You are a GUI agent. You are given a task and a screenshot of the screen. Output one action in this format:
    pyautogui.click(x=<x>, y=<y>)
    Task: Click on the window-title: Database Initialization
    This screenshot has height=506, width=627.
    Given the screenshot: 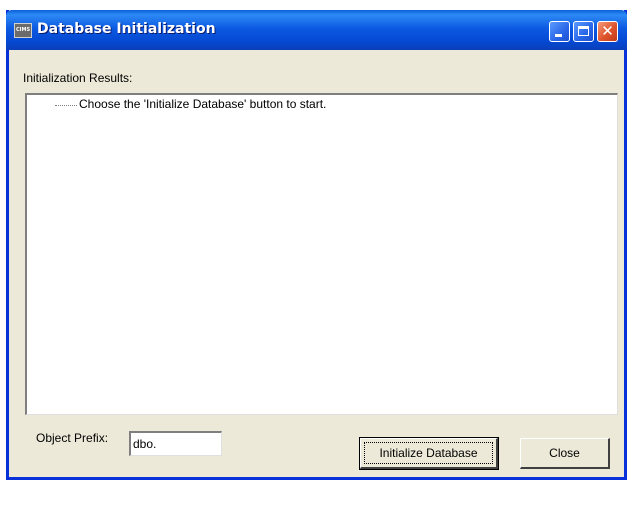 What is the action you would take?
    pyautogui.click(x=126, y=29)
    